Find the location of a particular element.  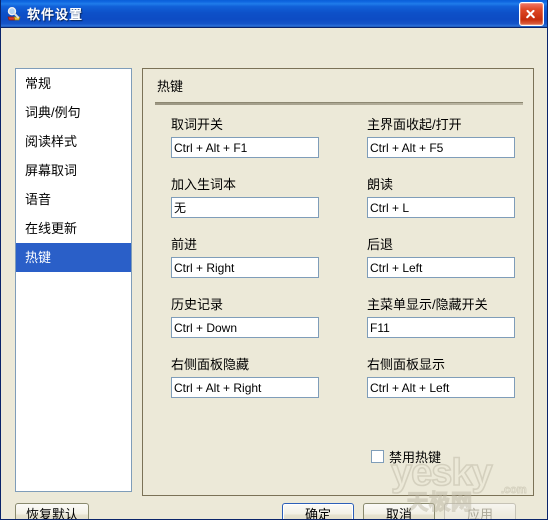

hotkey-field: 主界面收起/打开 is located at coordinates (441, 137).